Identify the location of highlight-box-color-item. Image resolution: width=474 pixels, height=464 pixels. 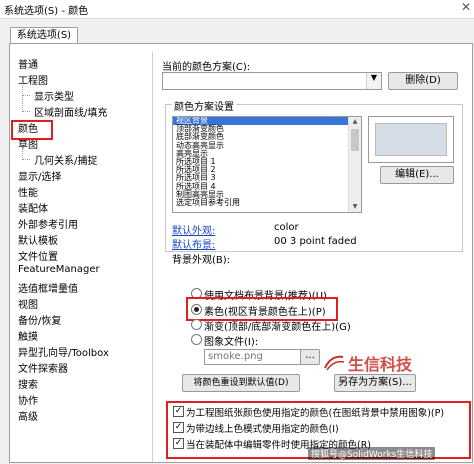
(32, 130).